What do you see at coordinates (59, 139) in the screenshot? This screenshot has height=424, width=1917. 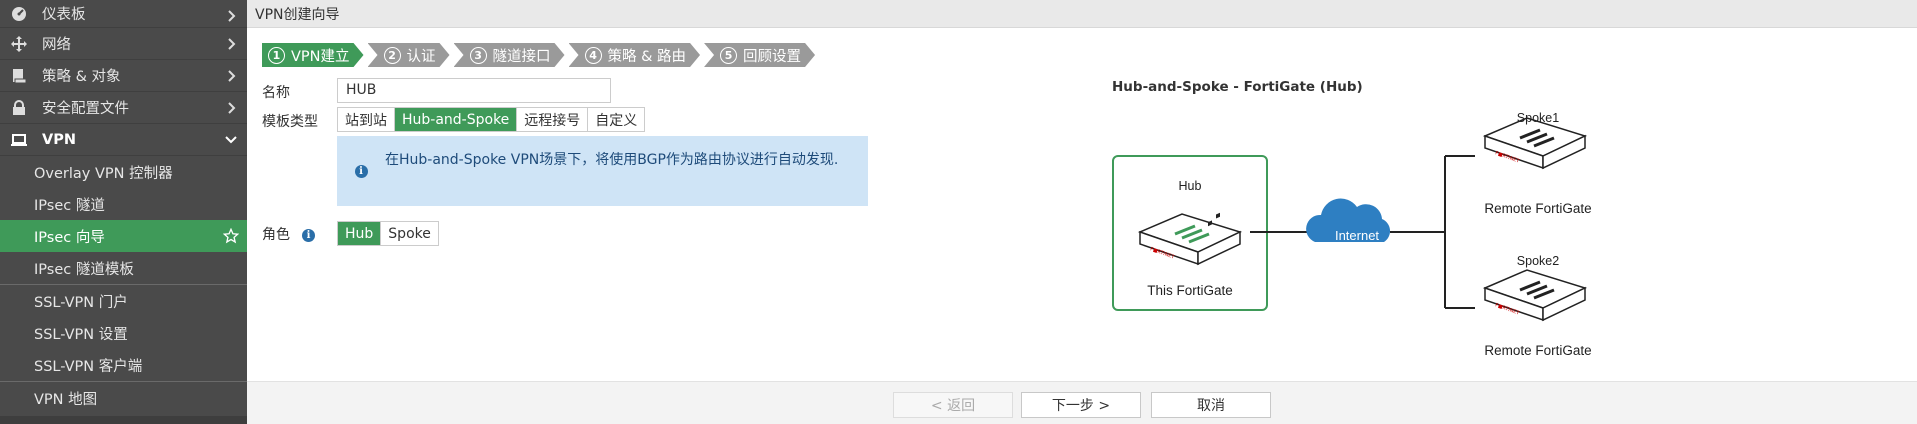 I see `sidebar-item-label: VPN` at bounding box center [59, 139].